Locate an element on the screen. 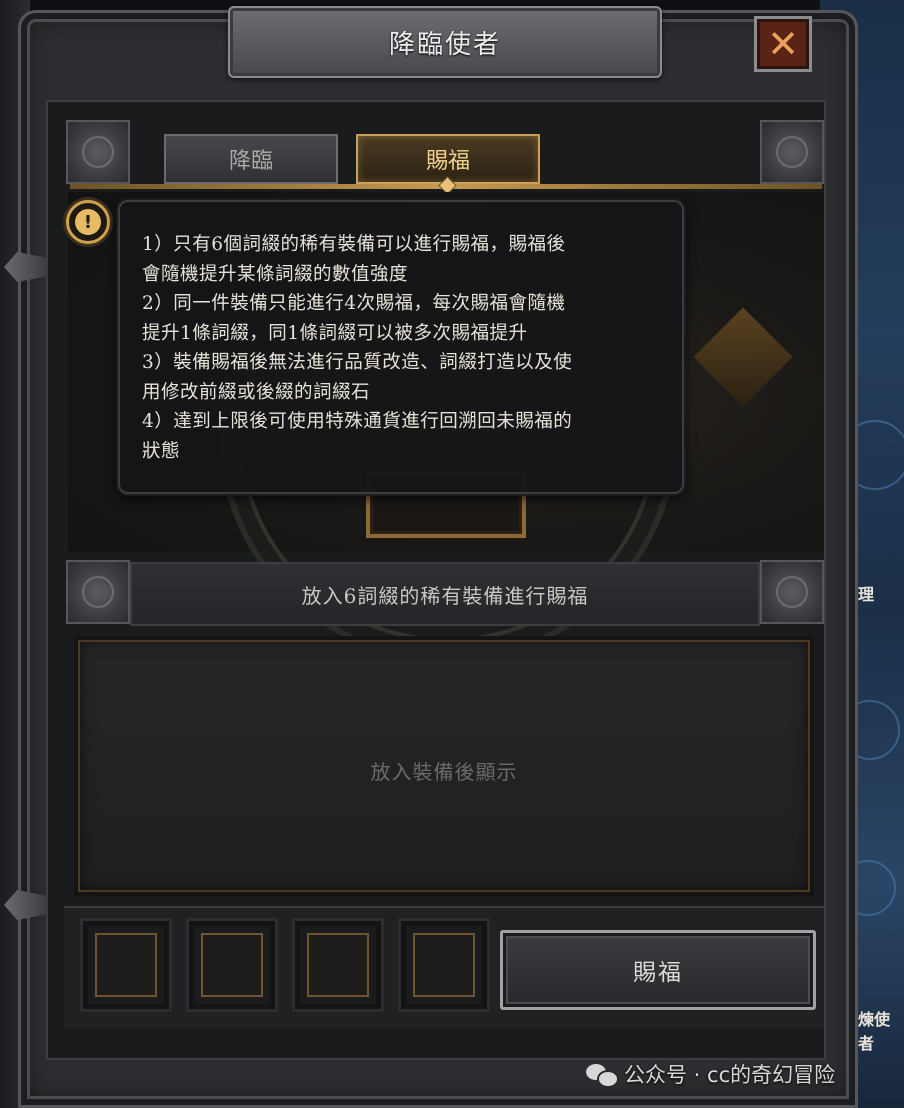 Image resolution: width=904 pixels, height=1108 pixels. wechat-icon is located at coordinates (602, 1075).